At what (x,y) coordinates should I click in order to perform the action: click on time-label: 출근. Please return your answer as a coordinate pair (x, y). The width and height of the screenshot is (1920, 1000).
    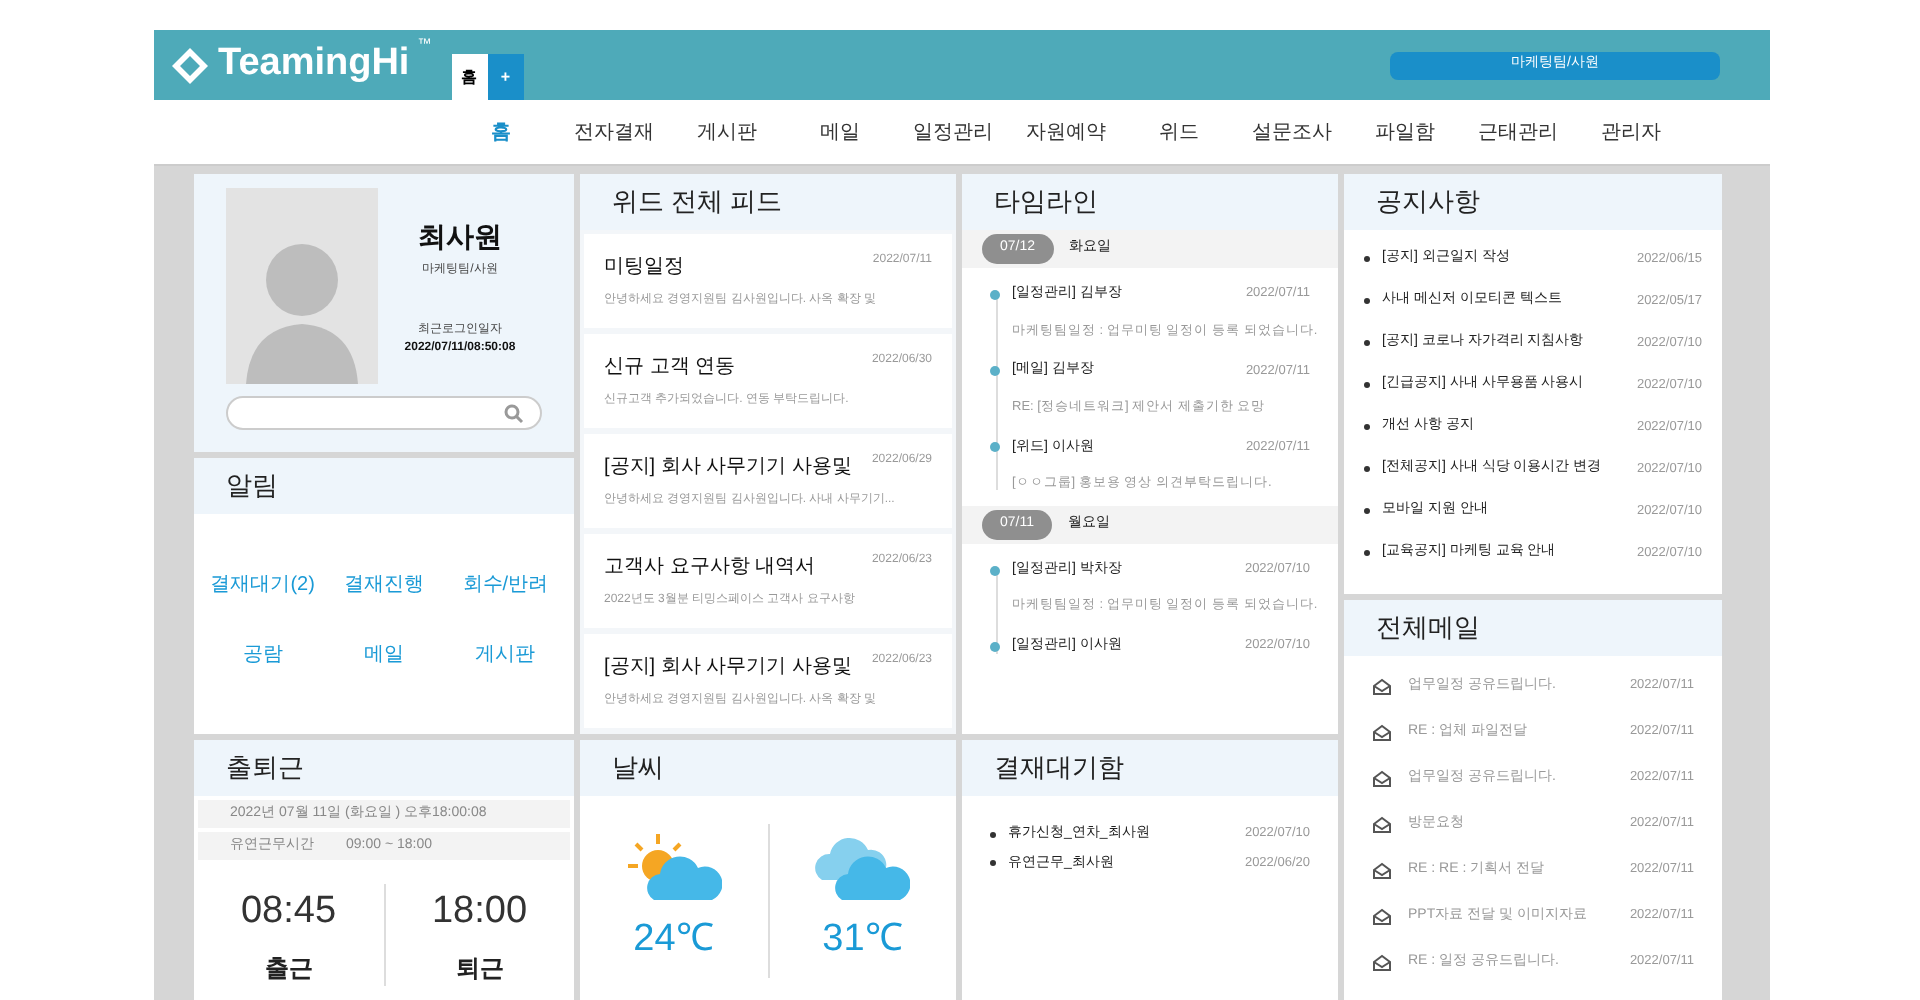
    Looking at the image, I should click on (288, 968).